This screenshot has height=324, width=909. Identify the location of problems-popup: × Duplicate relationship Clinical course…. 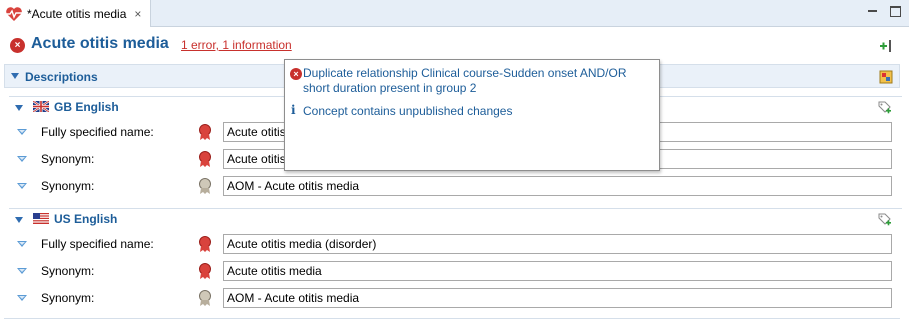
(472, 115).